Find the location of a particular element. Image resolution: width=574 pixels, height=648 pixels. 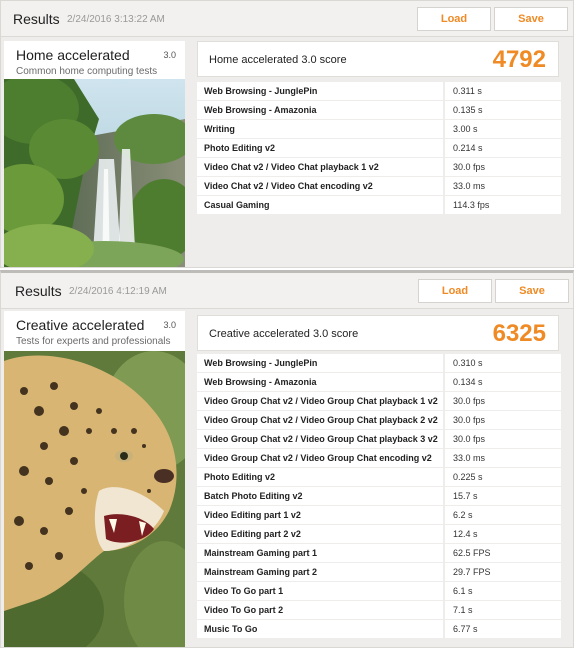

table-row: Video Editing part 1 v2 6.2 s is located at coordinates (379, 515).